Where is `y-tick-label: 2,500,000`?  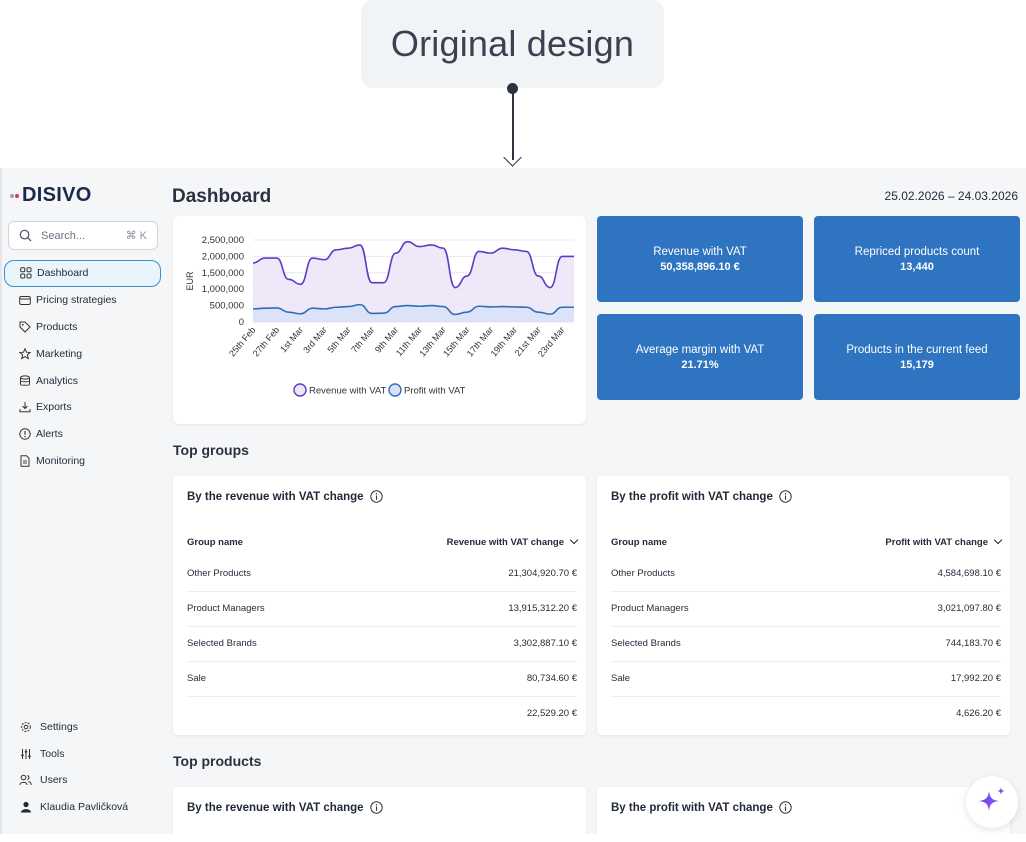 y-tick-label: 2,500,000 is located at coordinates (223, 240).